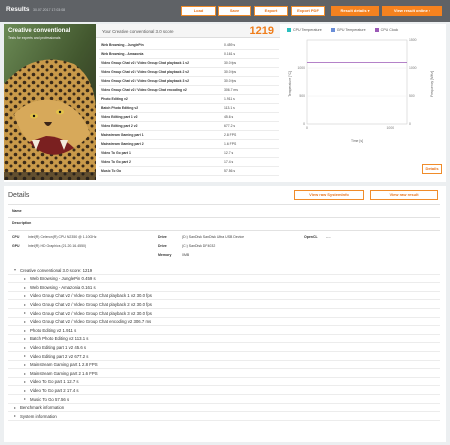 This screenshot has height=445, width=450. What do you see at coordinates (224, 365) in the screenshot?
I see `tree-item: ▸ Mainstream Gaming part 1 2.8 FPS` at bounding box center [224, 365].